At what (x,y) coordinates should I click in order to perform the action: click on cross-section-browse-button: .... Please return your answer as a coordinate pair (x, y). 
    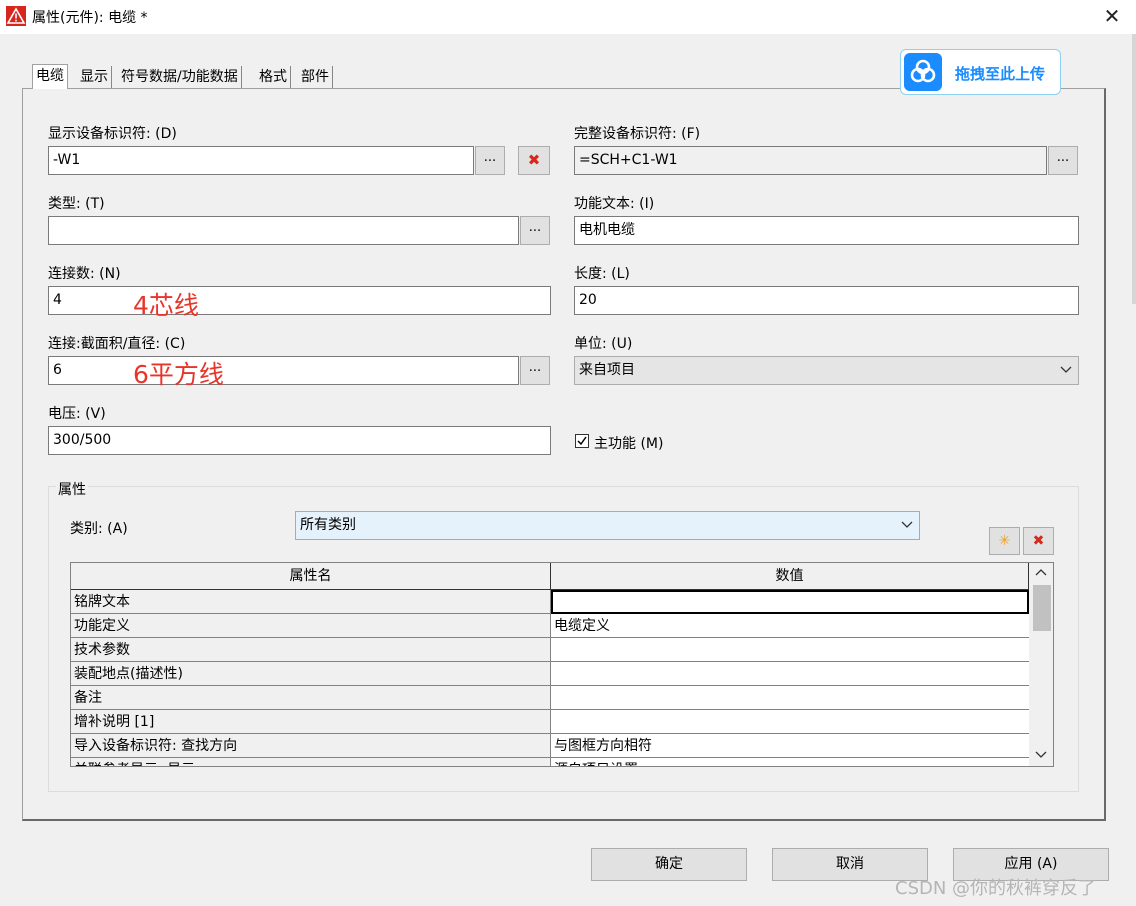
    Looking at the image, I should click on (535, 370).